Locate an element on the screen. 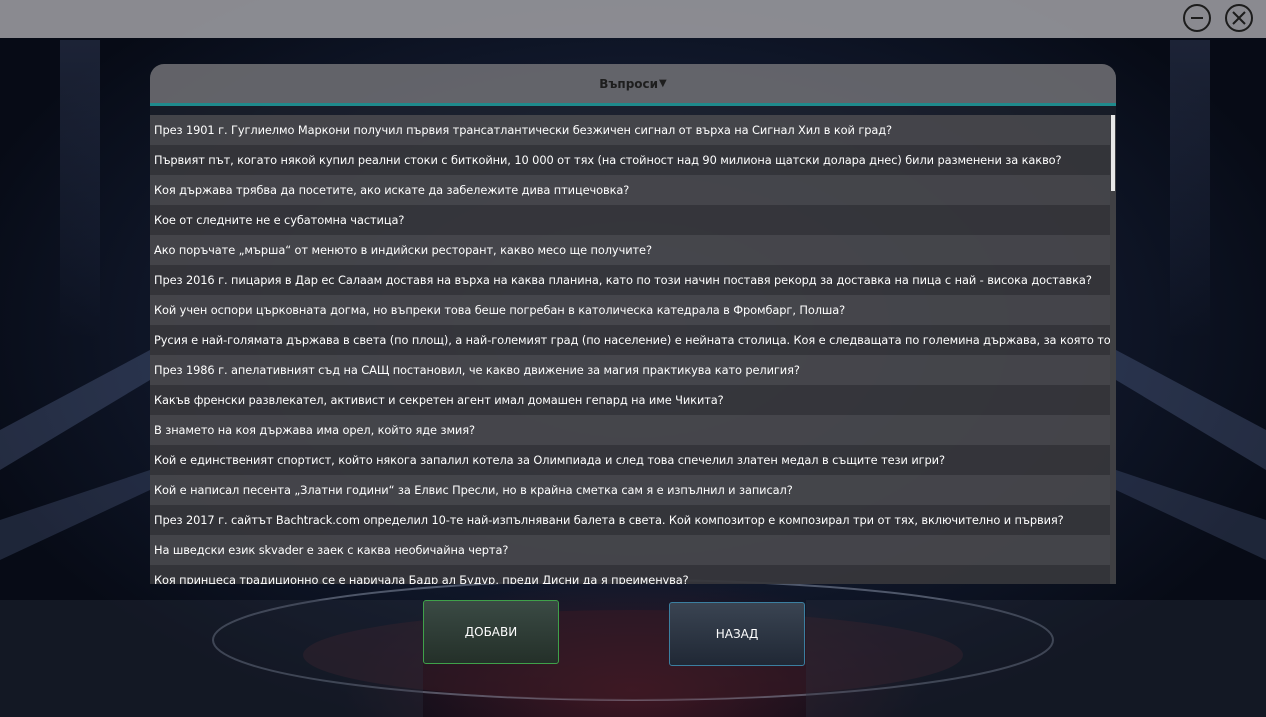 The width and height of the screenshot is (1266, 717). column-header-label: Въпроси is located at coordinates (629, 83).